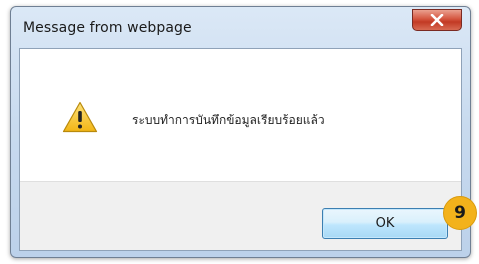 The image size is (479, 264). What do you see at coordinates (228, 120) in the screenshot?
I see `message-text: ระบบทำการบันทึกข้อมูลเรียบร้อยแล้ว` at bounding box center [228, 120].